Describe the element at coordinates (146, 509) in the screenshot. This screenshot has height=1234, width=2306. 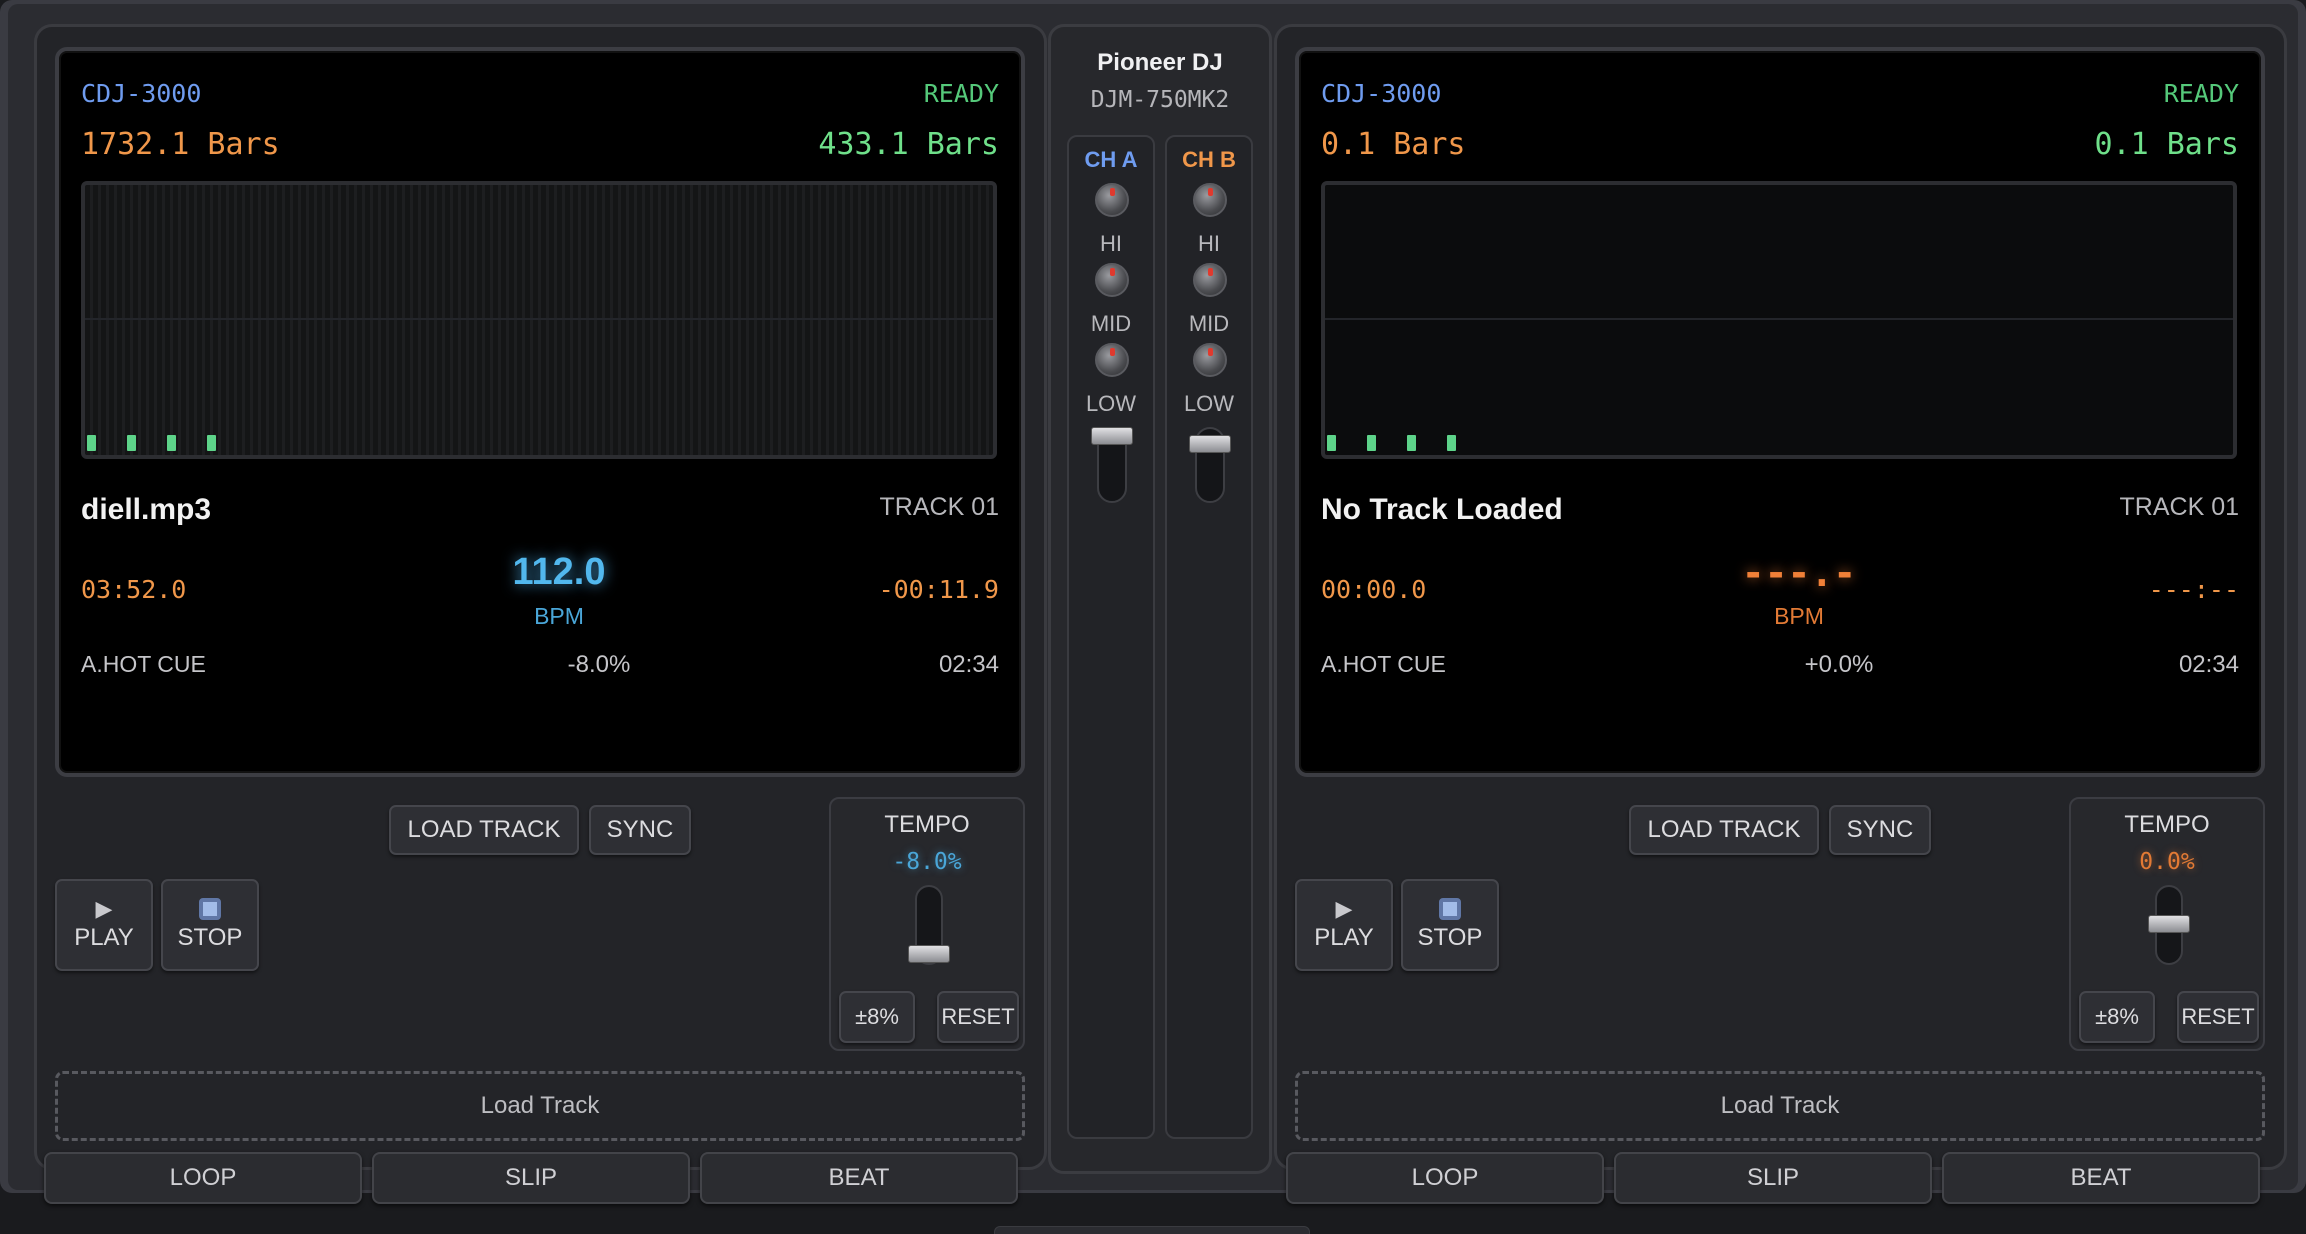
I see `track-title: diell.mp3` at that location.